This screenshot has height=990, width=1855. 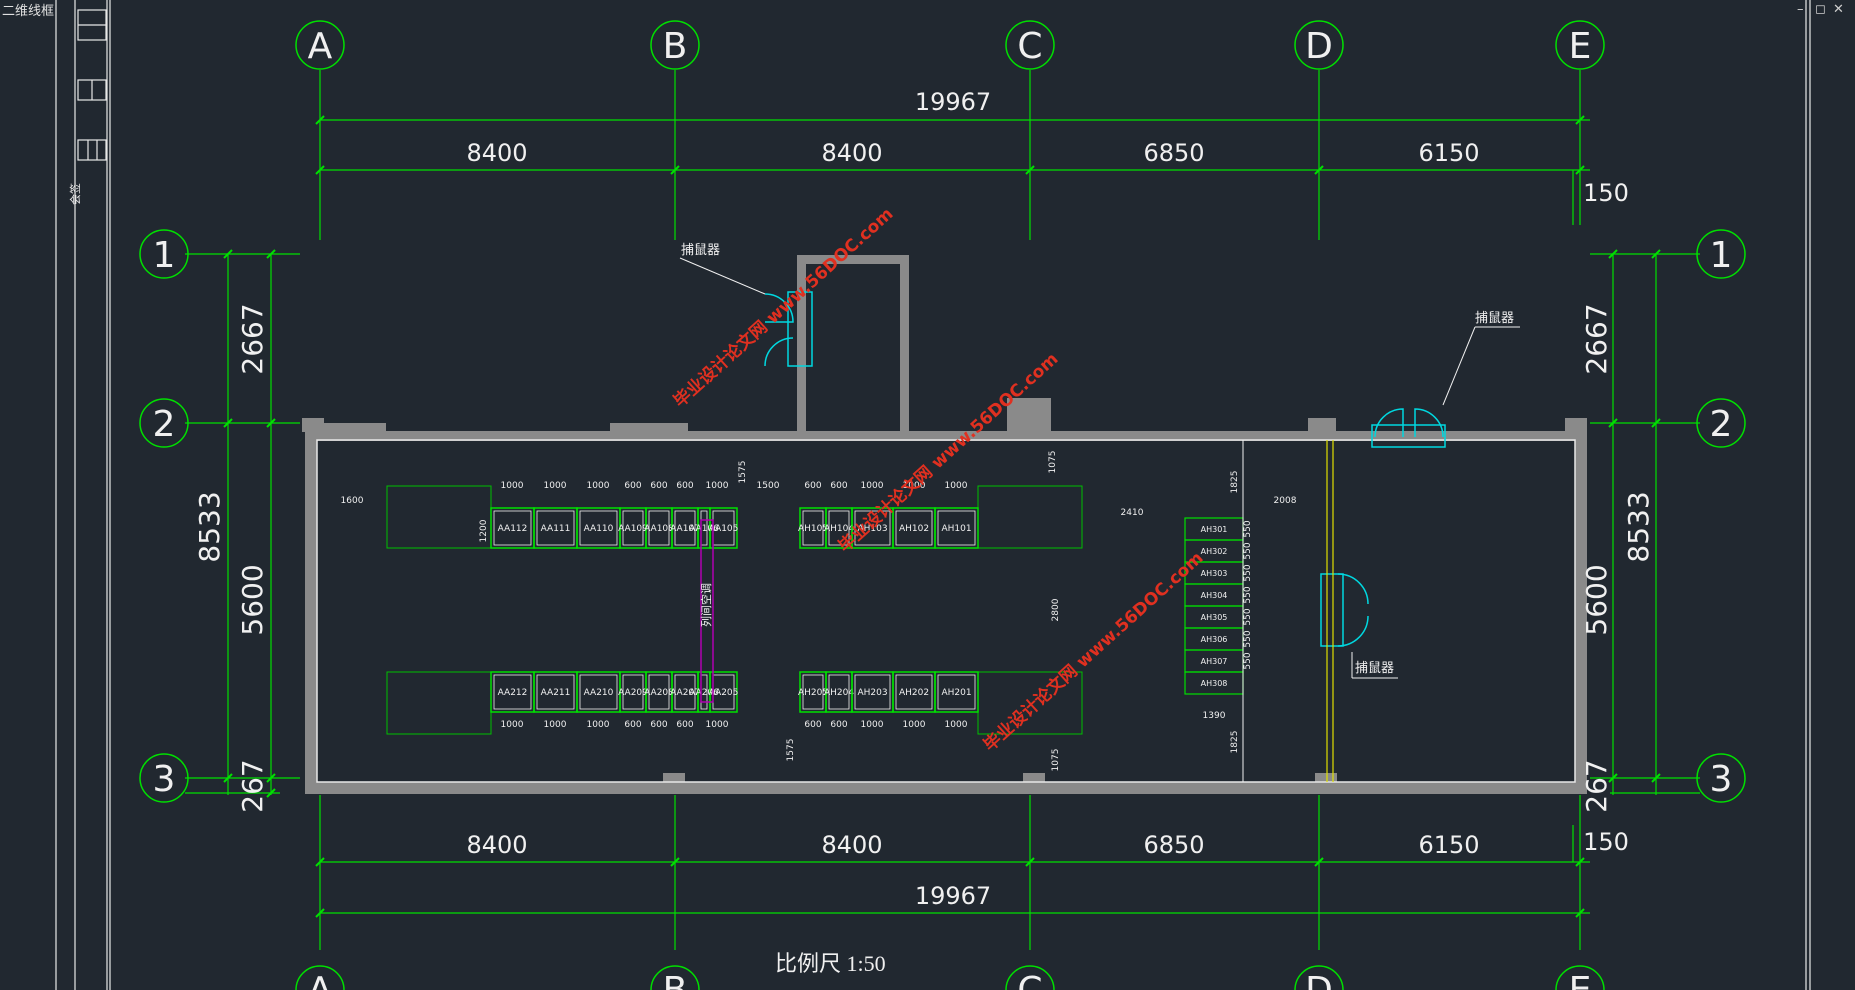 I want to click on cabinet-aa210: AA210, so click(x=598, y=692).